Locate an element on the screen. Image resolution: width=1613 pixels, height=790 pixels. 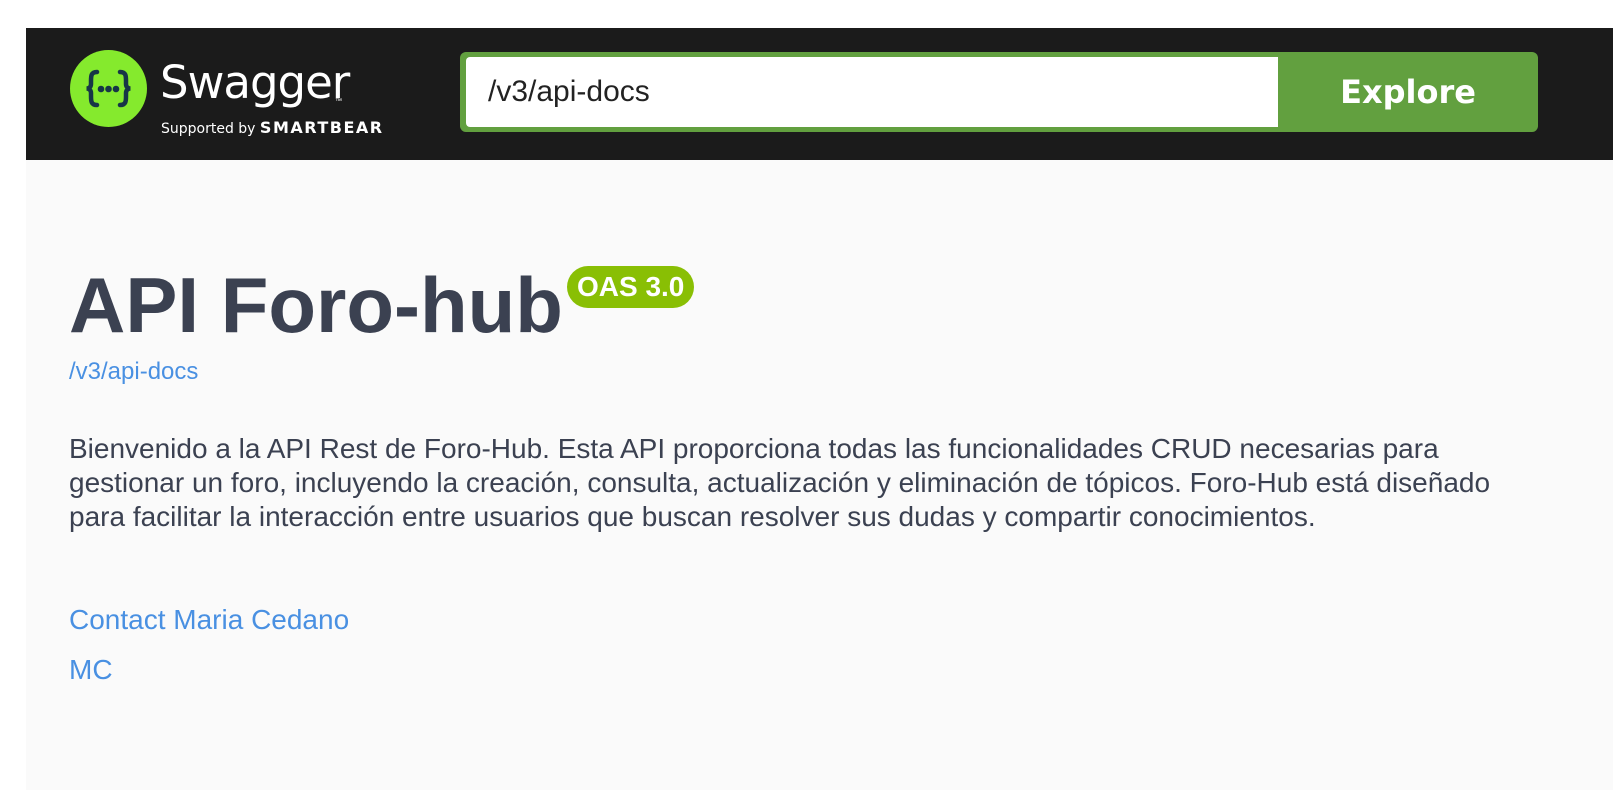
title-row: API Foro-hub OAS 3.0 is located at coordinates (784, 305).